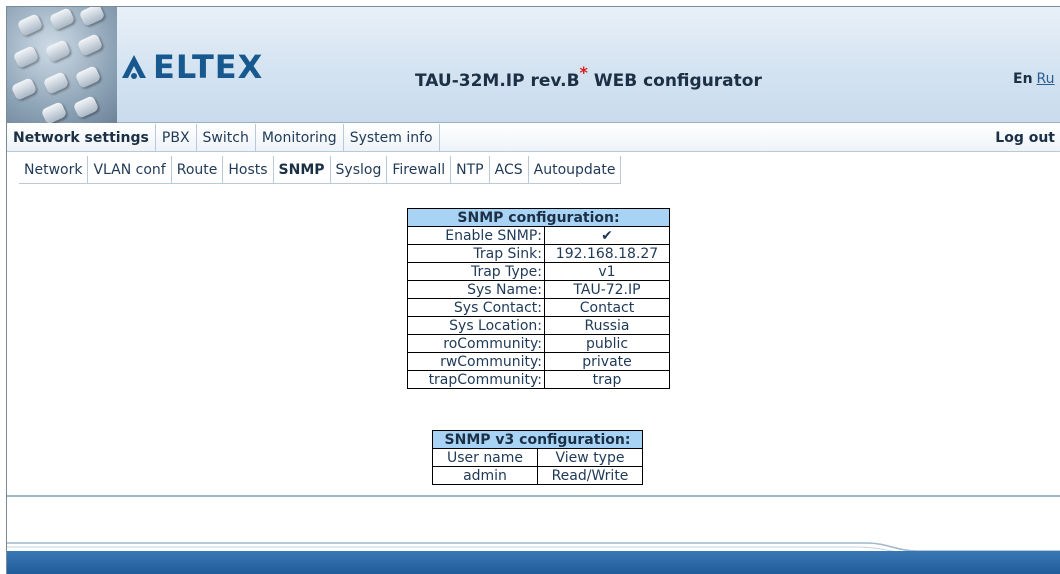  I want to click on table-row: rwCommunity: private, so click(538, 361).